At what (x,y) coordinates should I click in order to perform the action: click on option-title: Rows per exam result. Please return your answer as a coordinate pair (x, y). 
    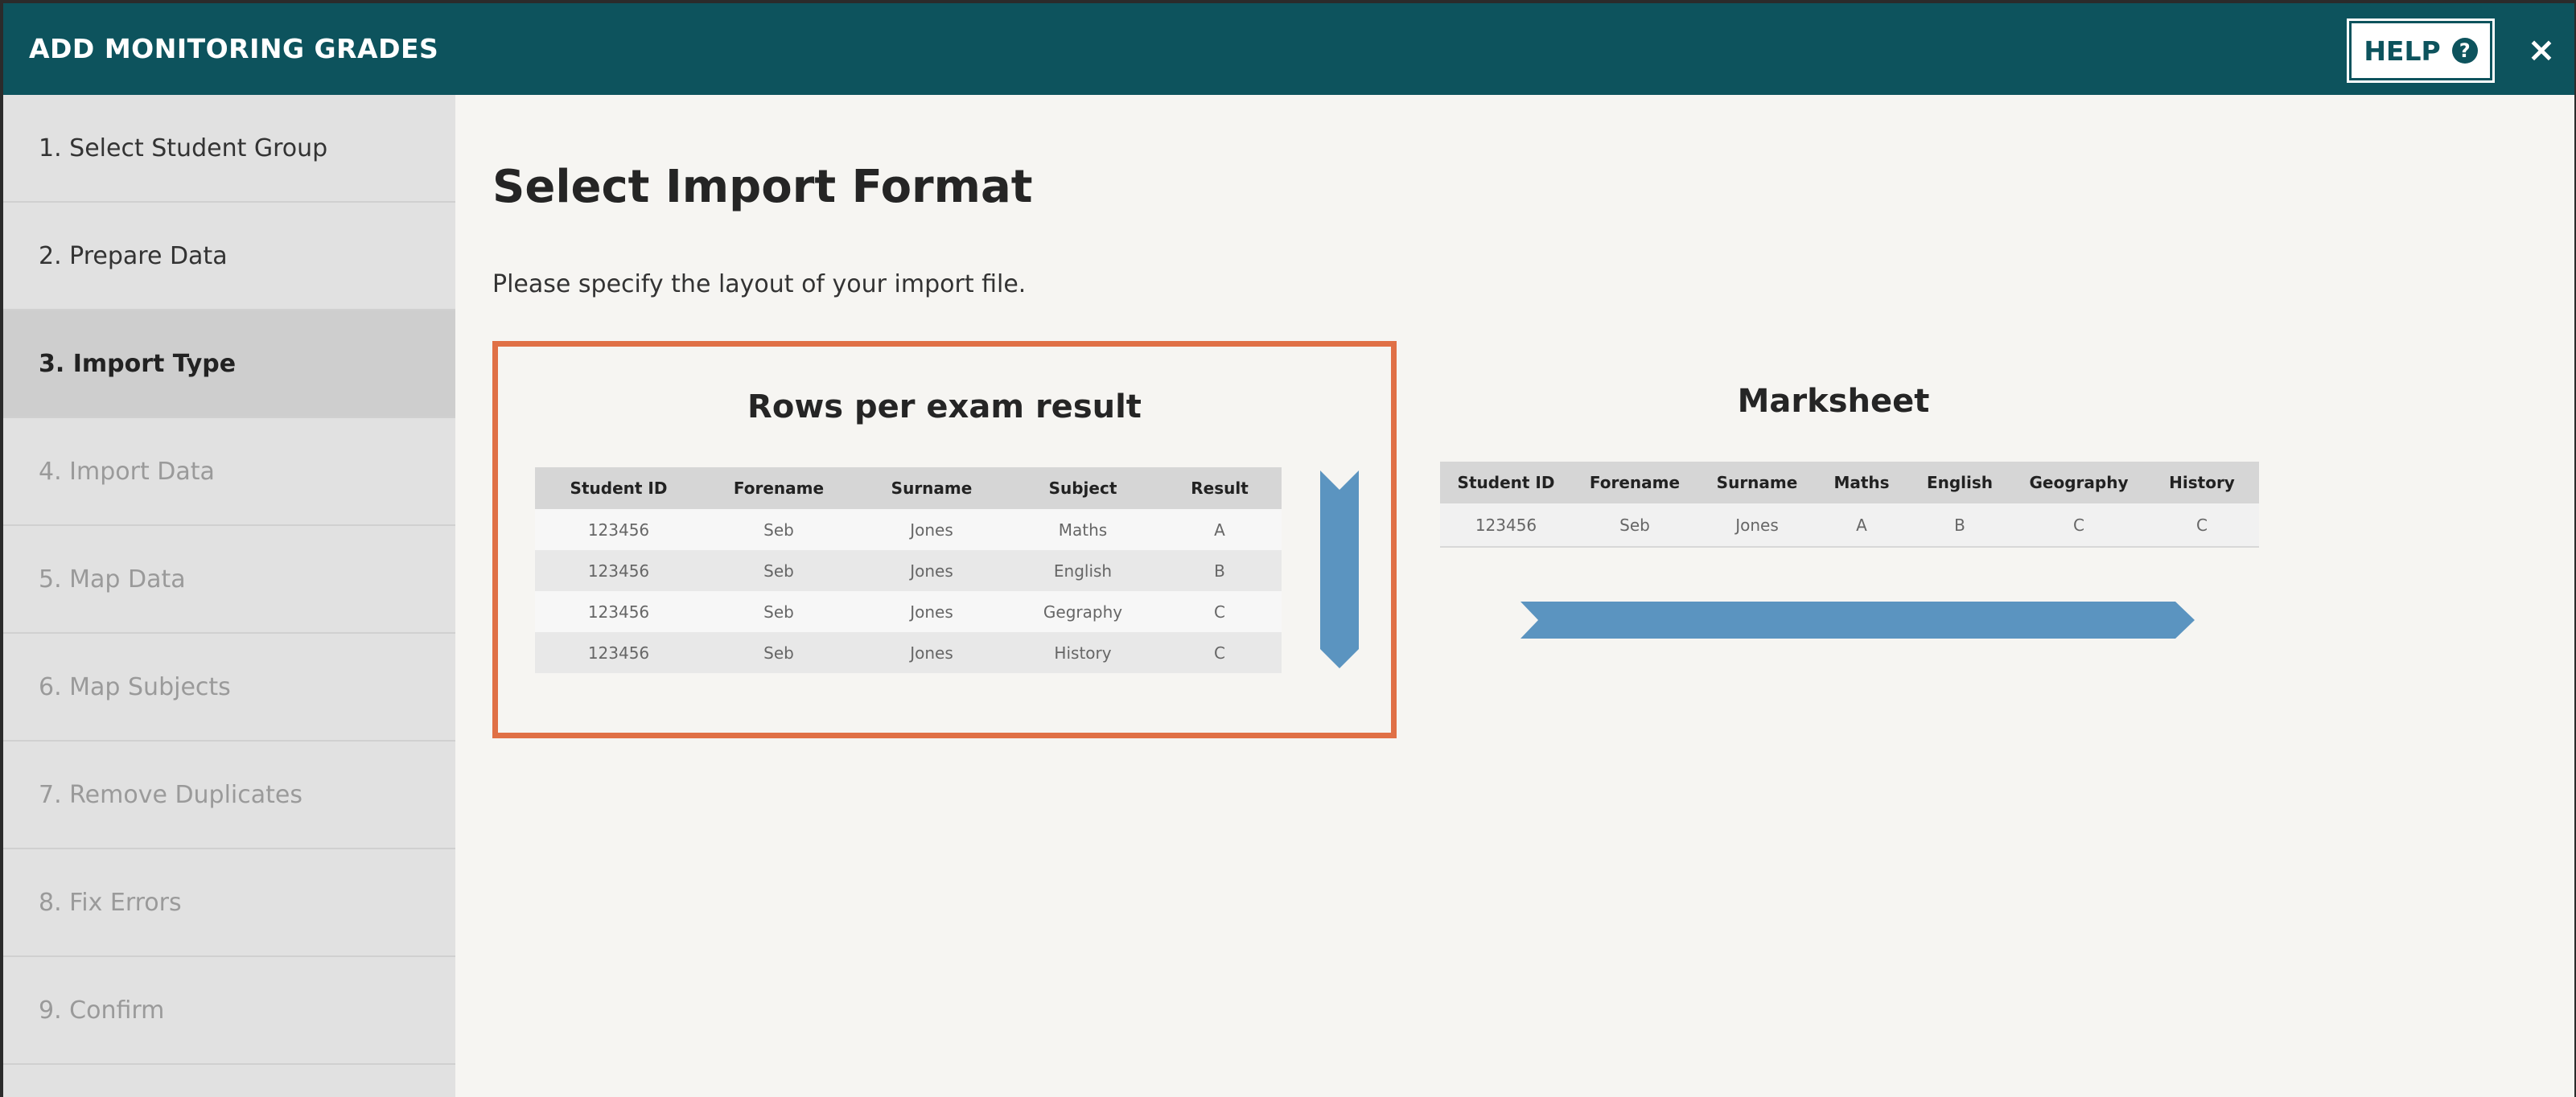
    Looking at the image, I should click on (944, 406).